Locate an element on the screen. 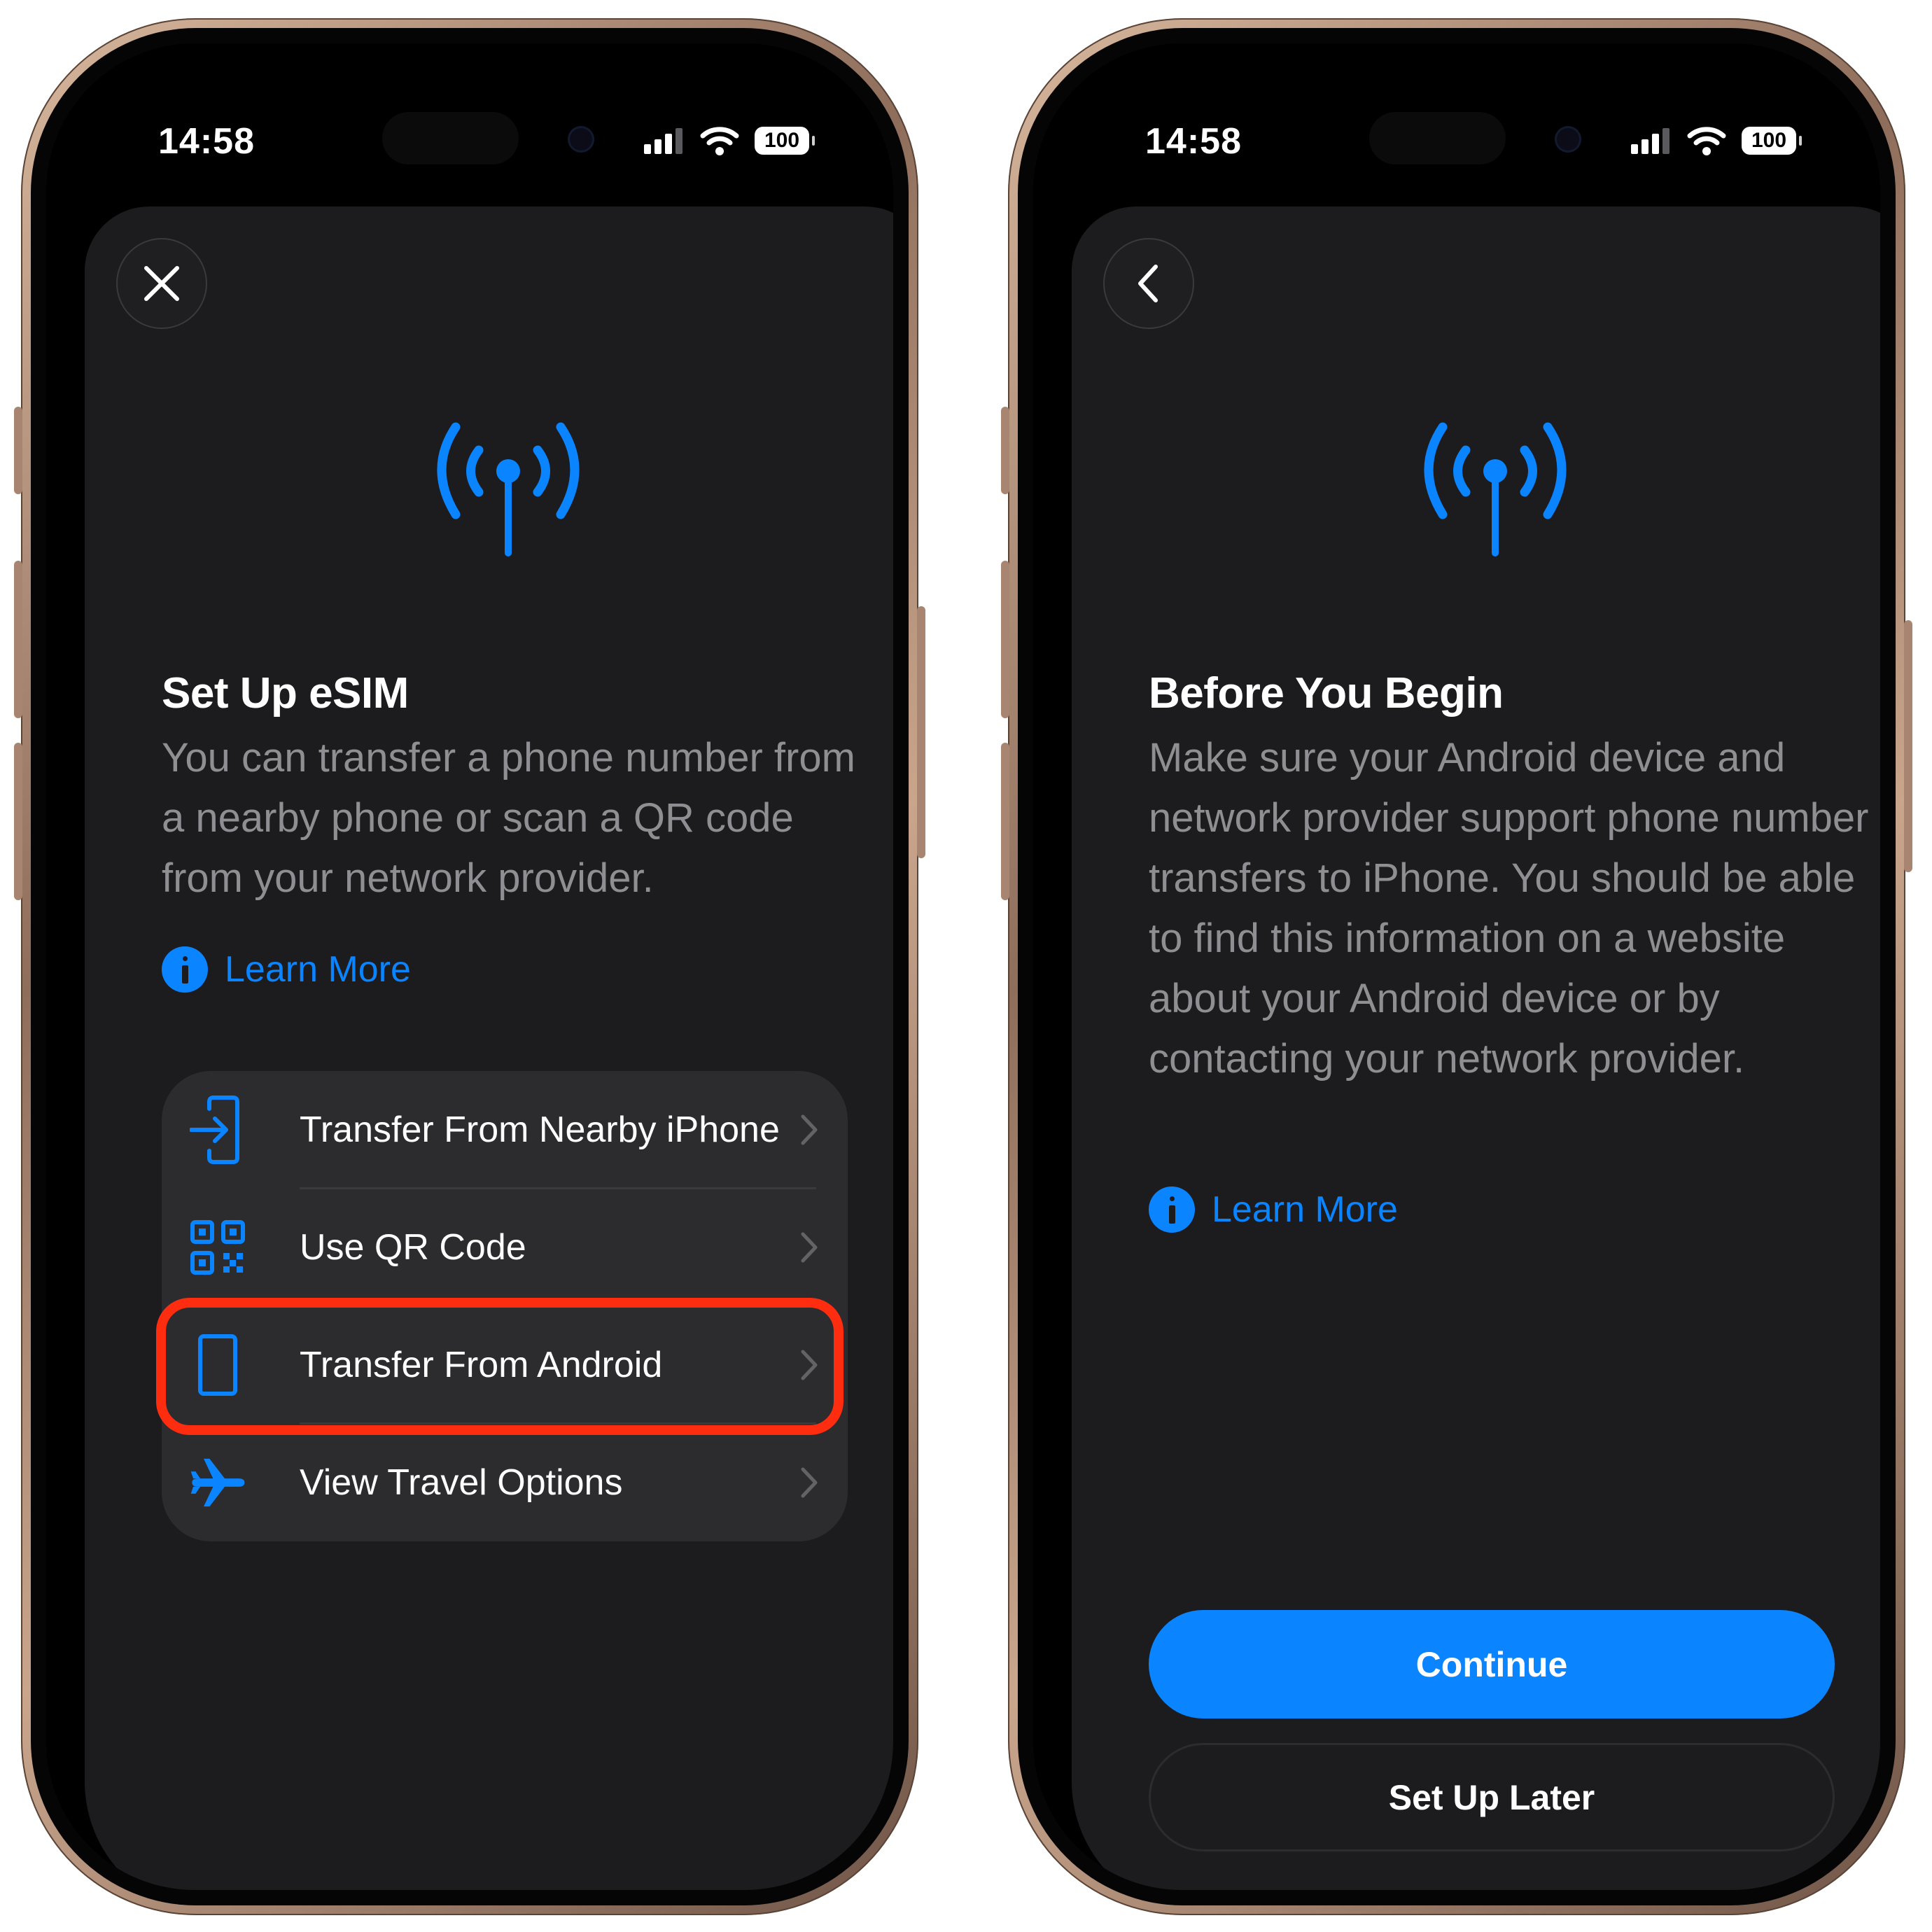 Image resolution: width=1932 pixels, height=1932 pixels. option-label: Use QR Code is located at coordinates (413, 1247).